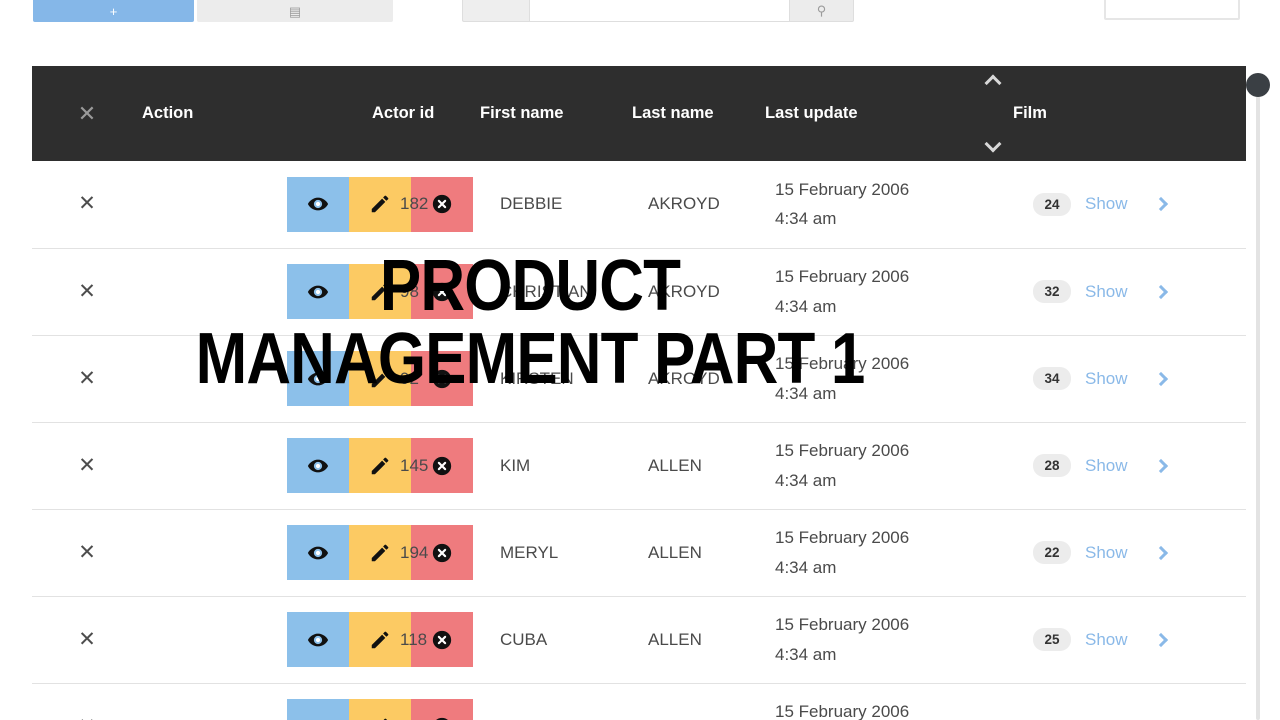  What do you see at coordinates (993, 80) in the screenshot?
I see `chevron-up-icon` at bounding box center [993, 80].